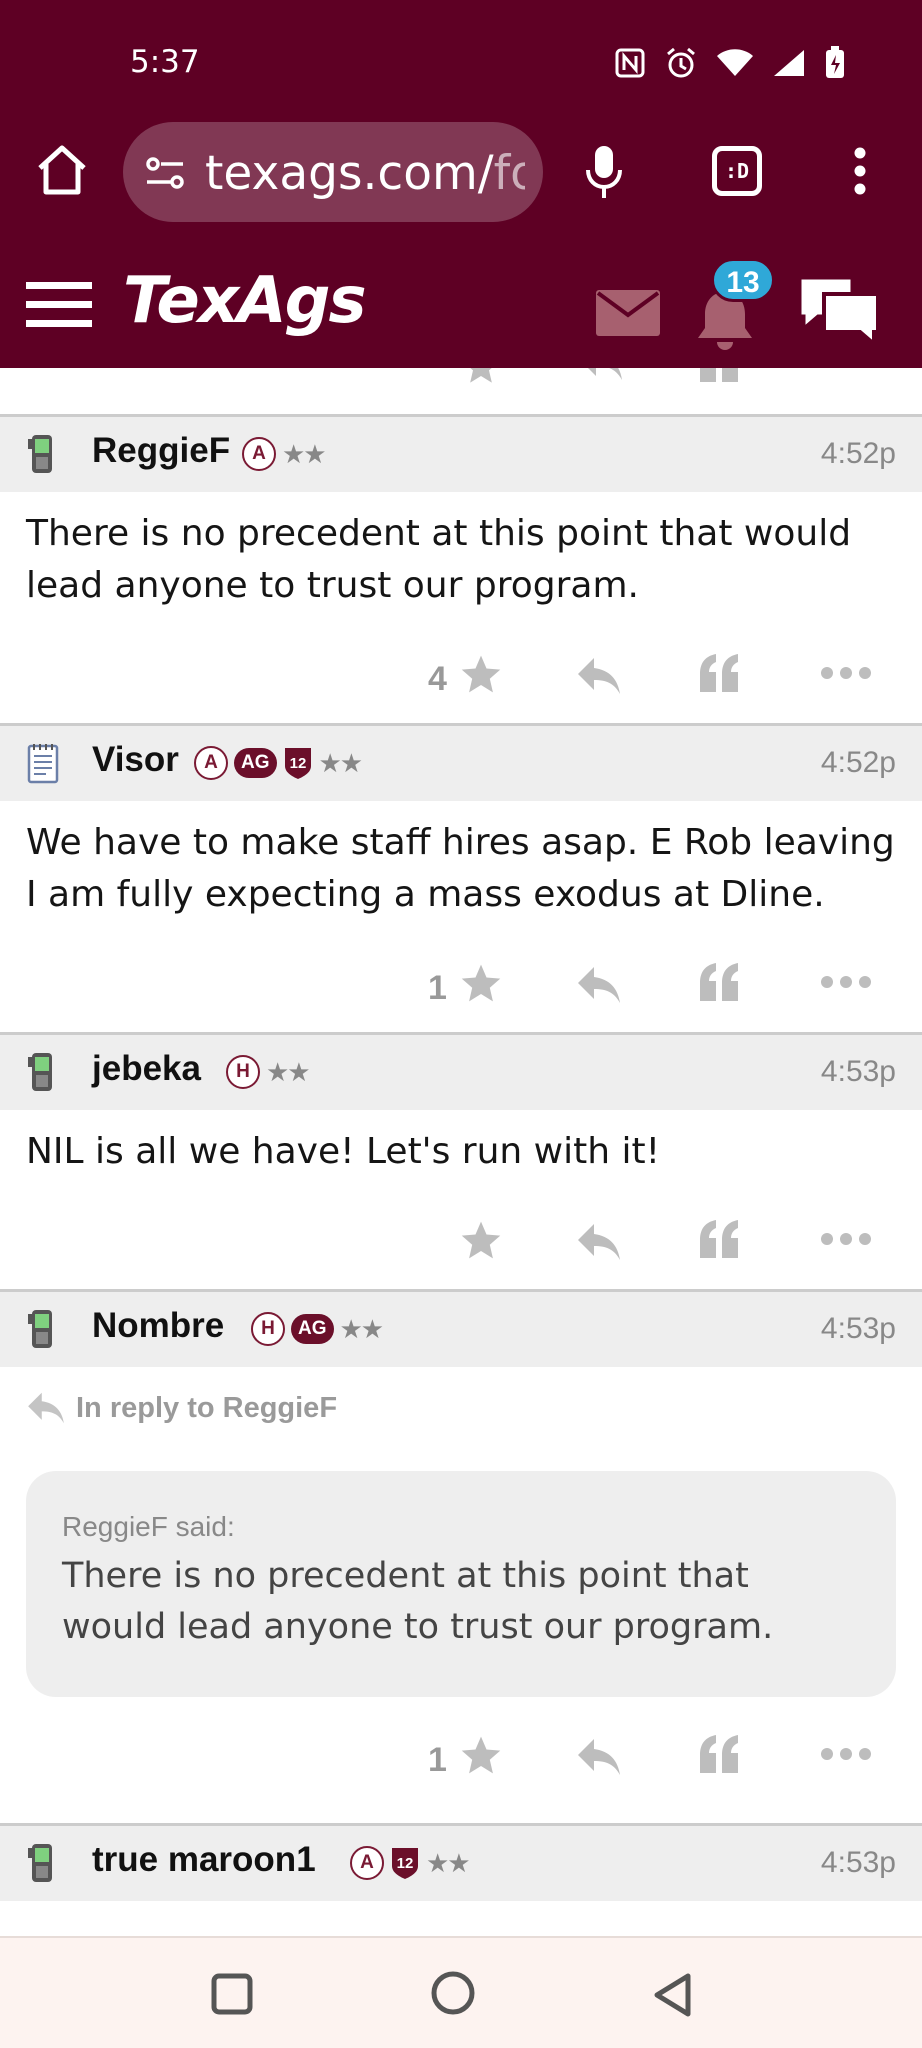  What do you see at coordinates (673, 1995) in the screenshot?
I see `back-triangle-icon` at bounding box center [673, 1995].